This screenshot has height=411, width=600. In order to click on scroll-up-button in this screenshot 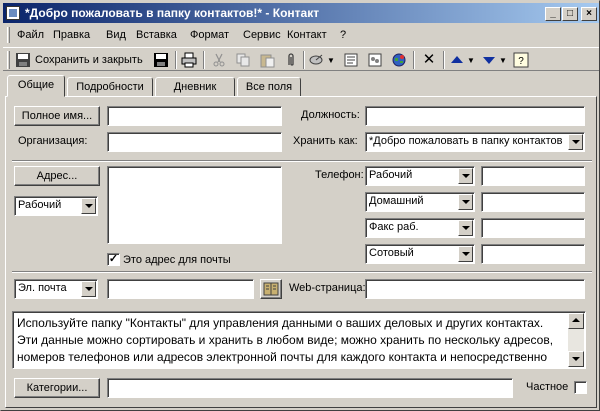, I will do `click(576, 321)`.